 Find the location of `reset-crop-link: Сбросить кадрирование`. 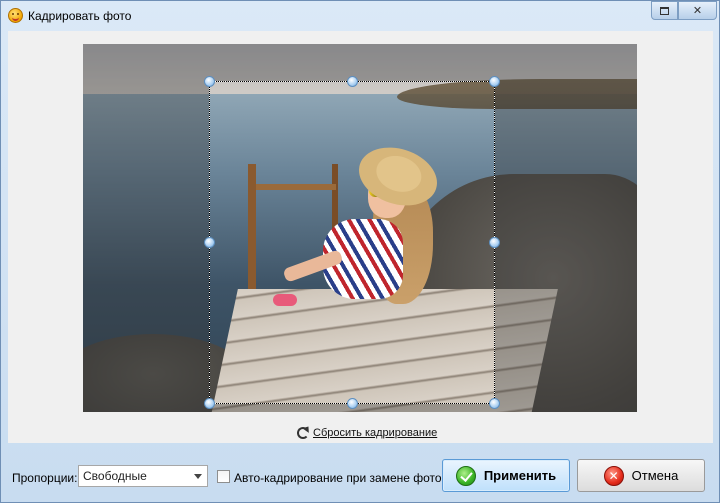

reset-crop-link: Сбросить кадрирование is located at coordinates (367, 433).